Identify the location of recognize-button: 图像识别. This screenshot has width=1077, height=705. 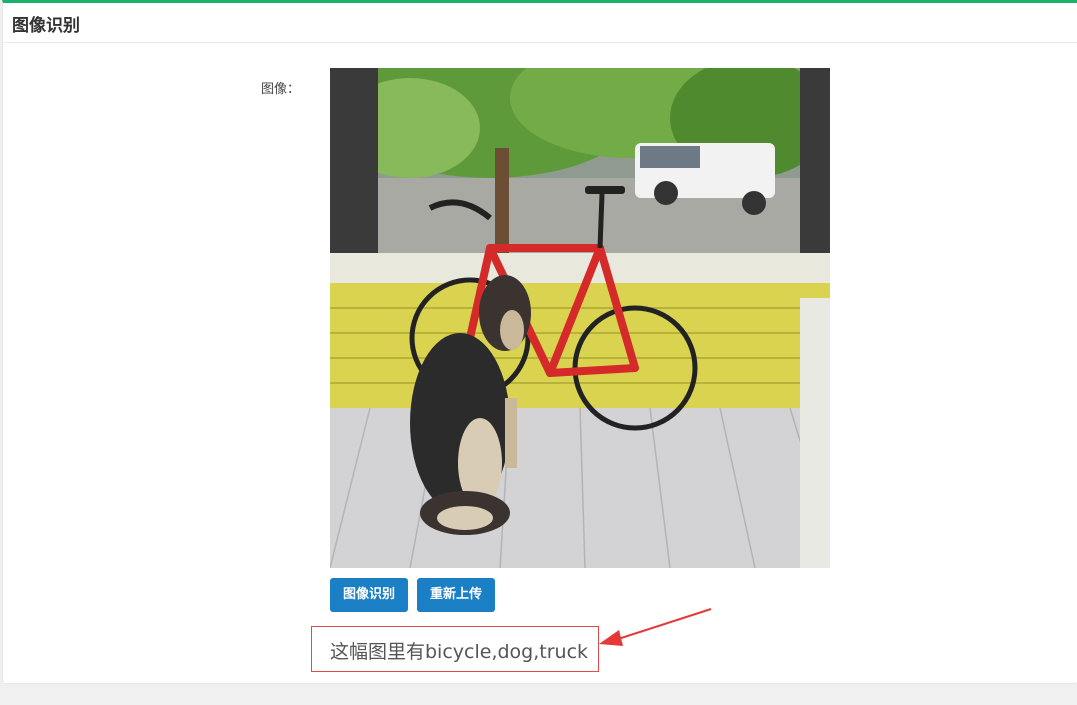
(369, 595).